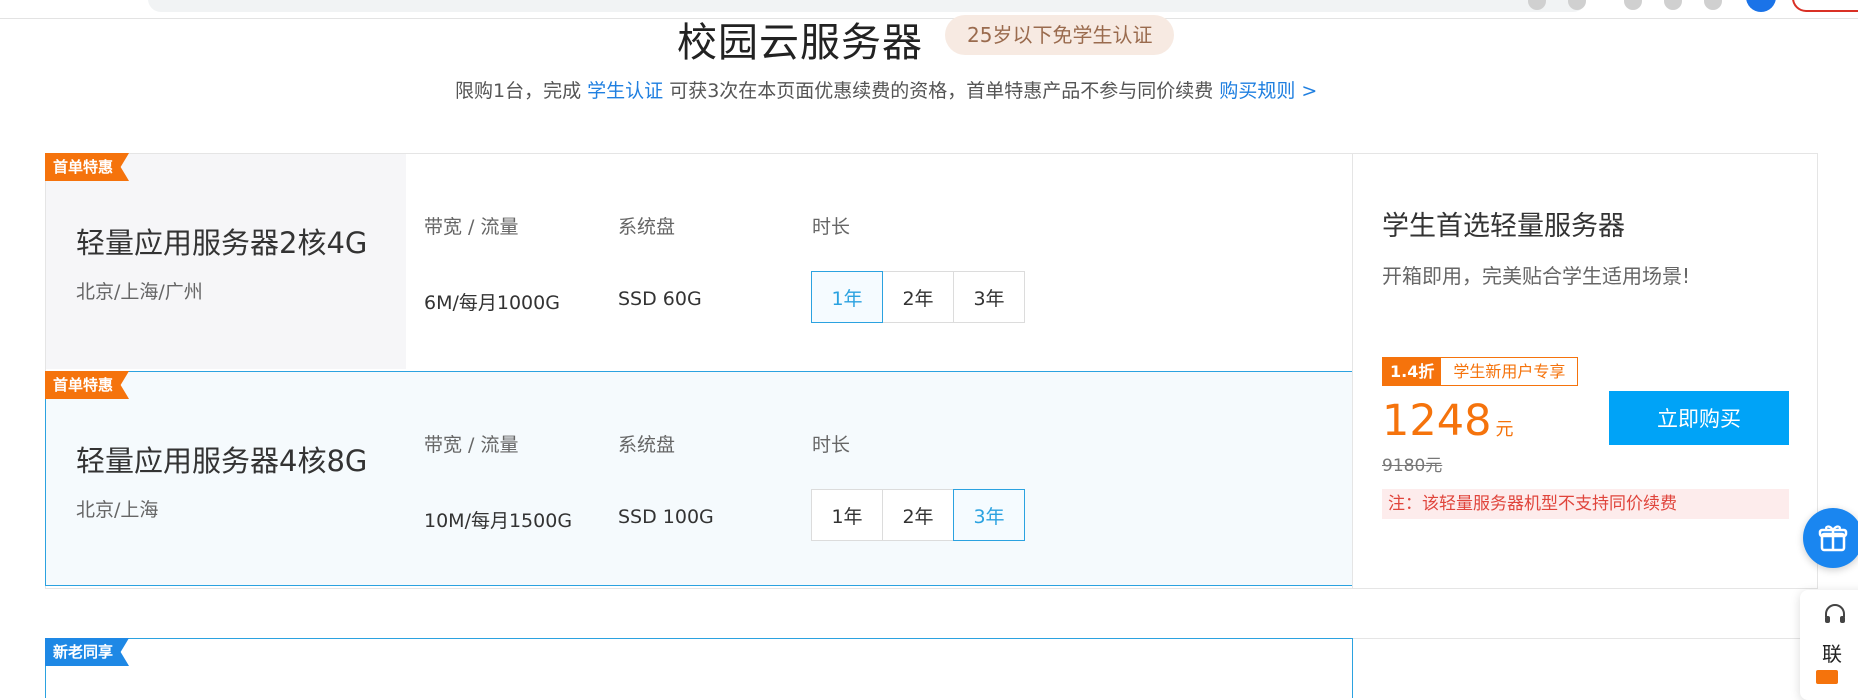  What do you see at coordinates (222, 461) in the screenshot?
I see `product-name: 轻量应用服务器4核8G` at bounding box center [222, 461].